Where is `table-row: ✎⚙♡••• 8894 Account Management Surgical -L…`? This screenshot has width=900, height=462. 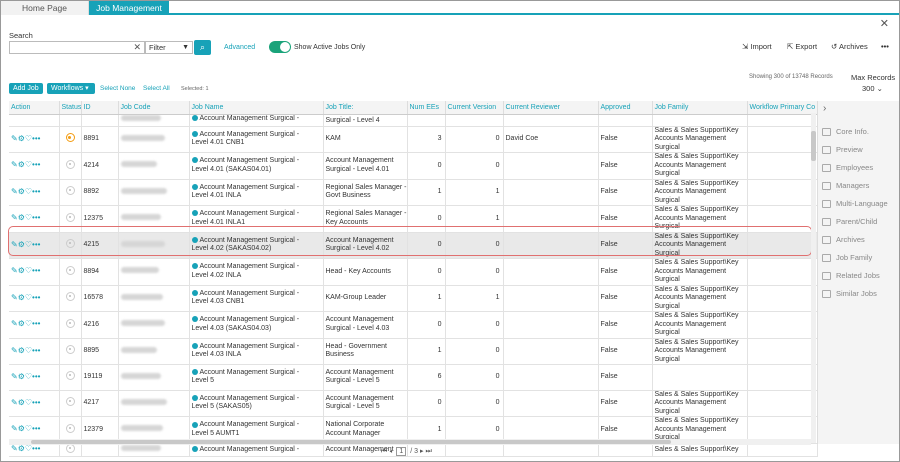 table-row: ✎⚙♡••• 8894 Account Management Surgical -L… is located at coordinates (413, 272).